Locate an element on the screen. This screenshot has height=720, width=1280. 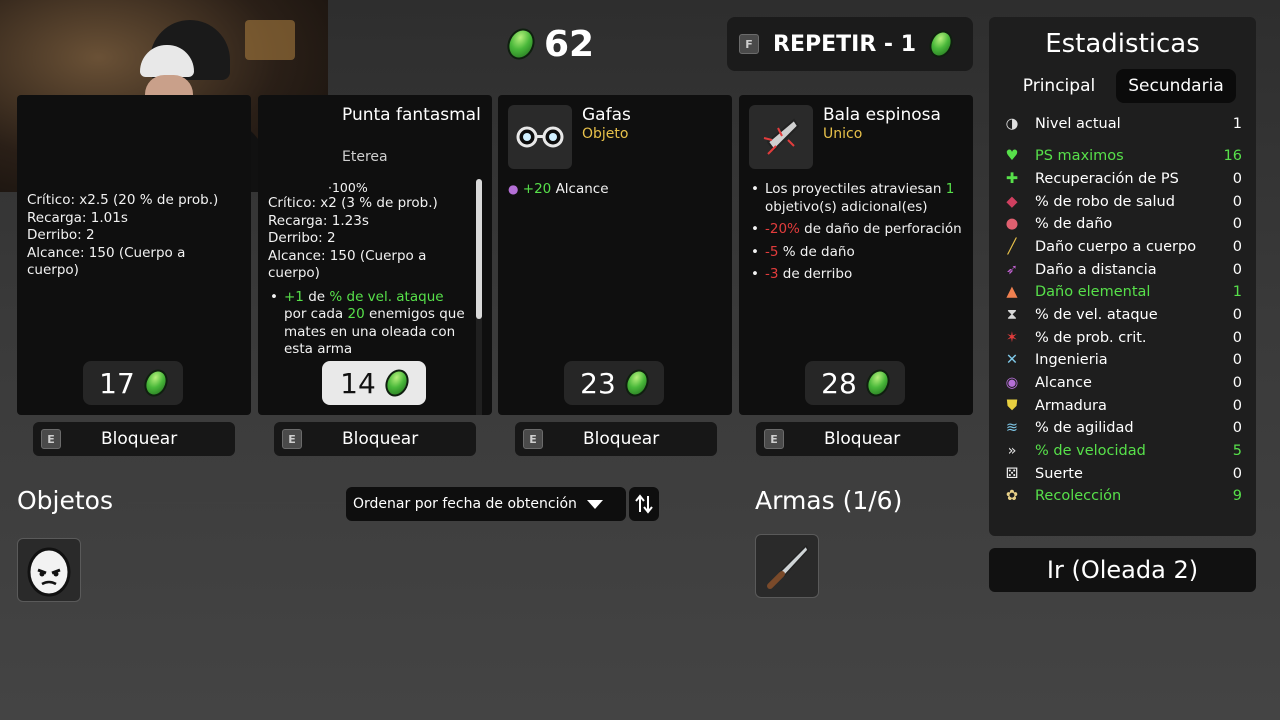
stat-label: Nivel actual is located at coordinates (1078, 124).